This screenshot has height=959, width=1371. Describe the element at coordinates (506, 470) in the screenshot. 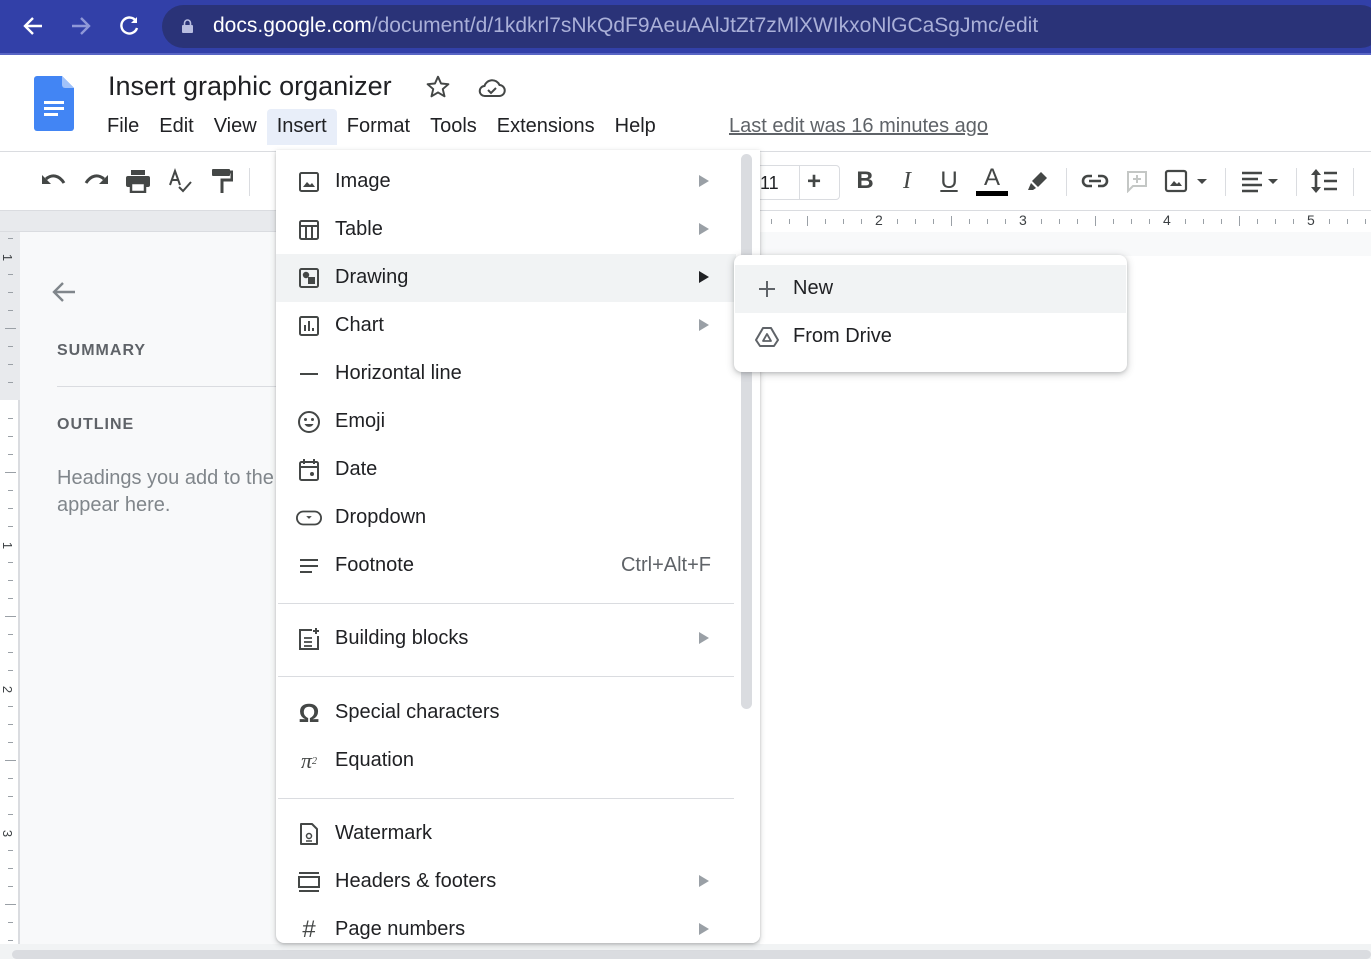

I see `menu-item-date: Date` at that location.